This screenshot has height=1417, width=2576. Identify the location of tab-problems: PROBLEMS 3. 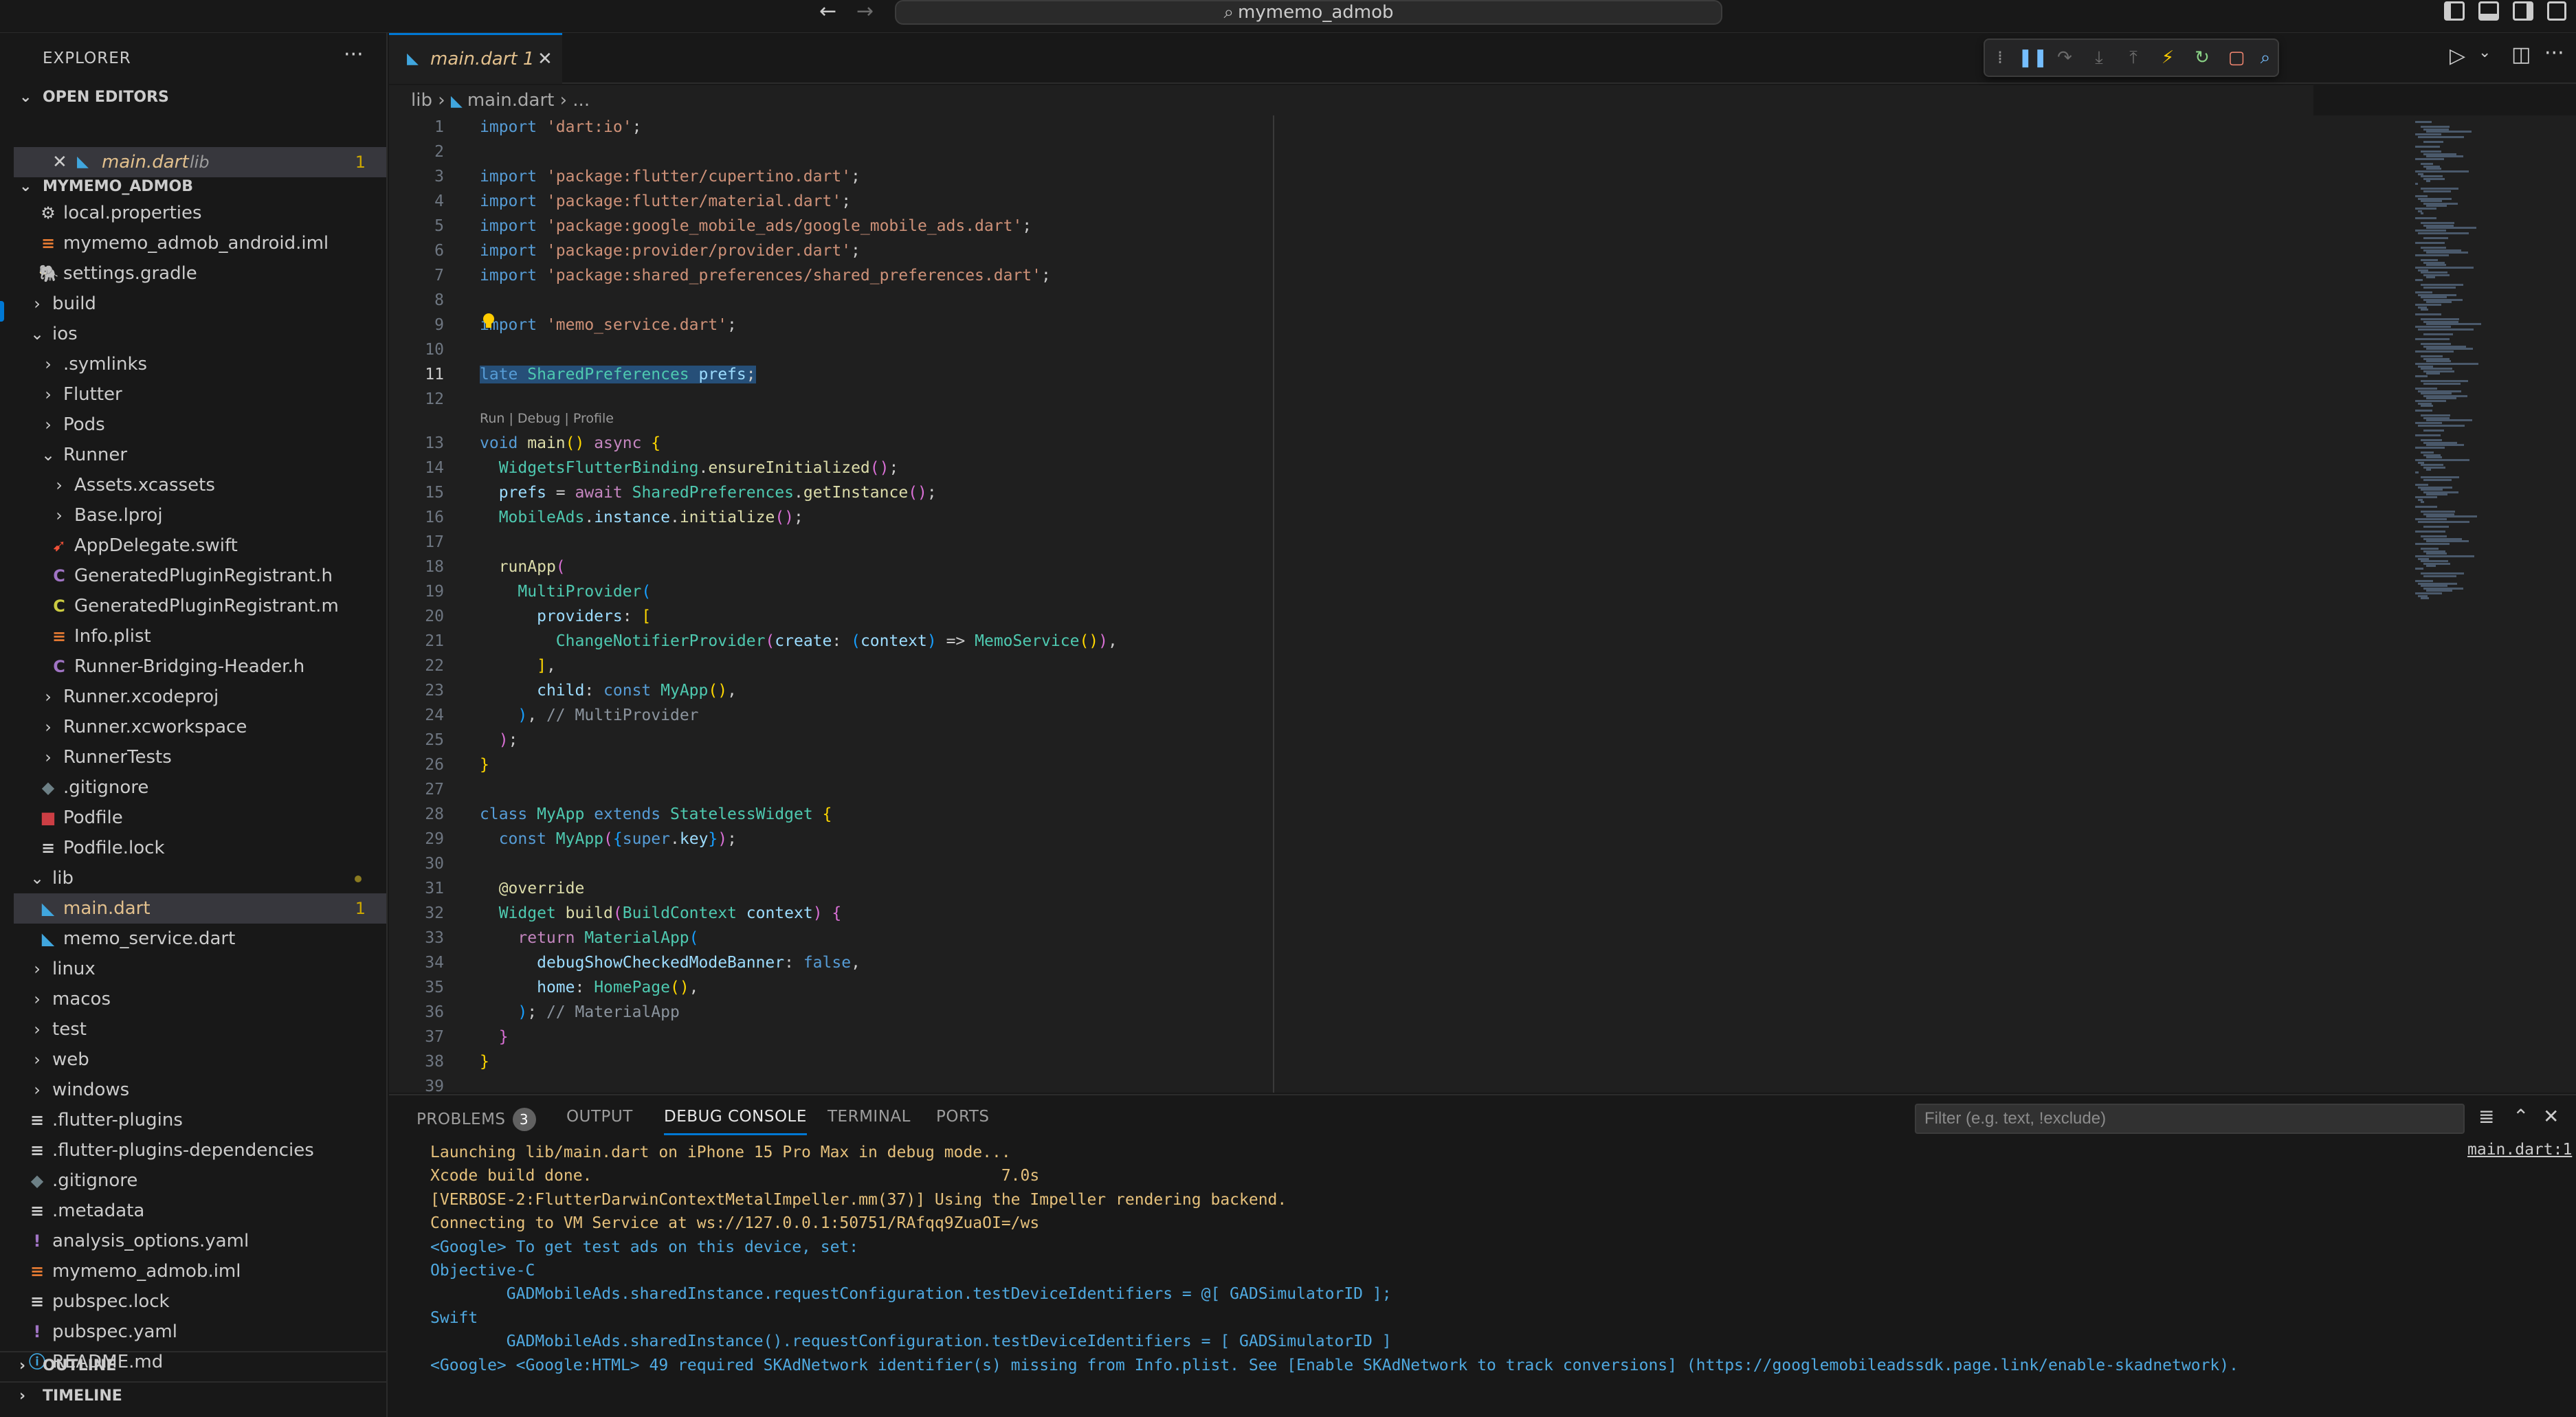
(476, 1121).